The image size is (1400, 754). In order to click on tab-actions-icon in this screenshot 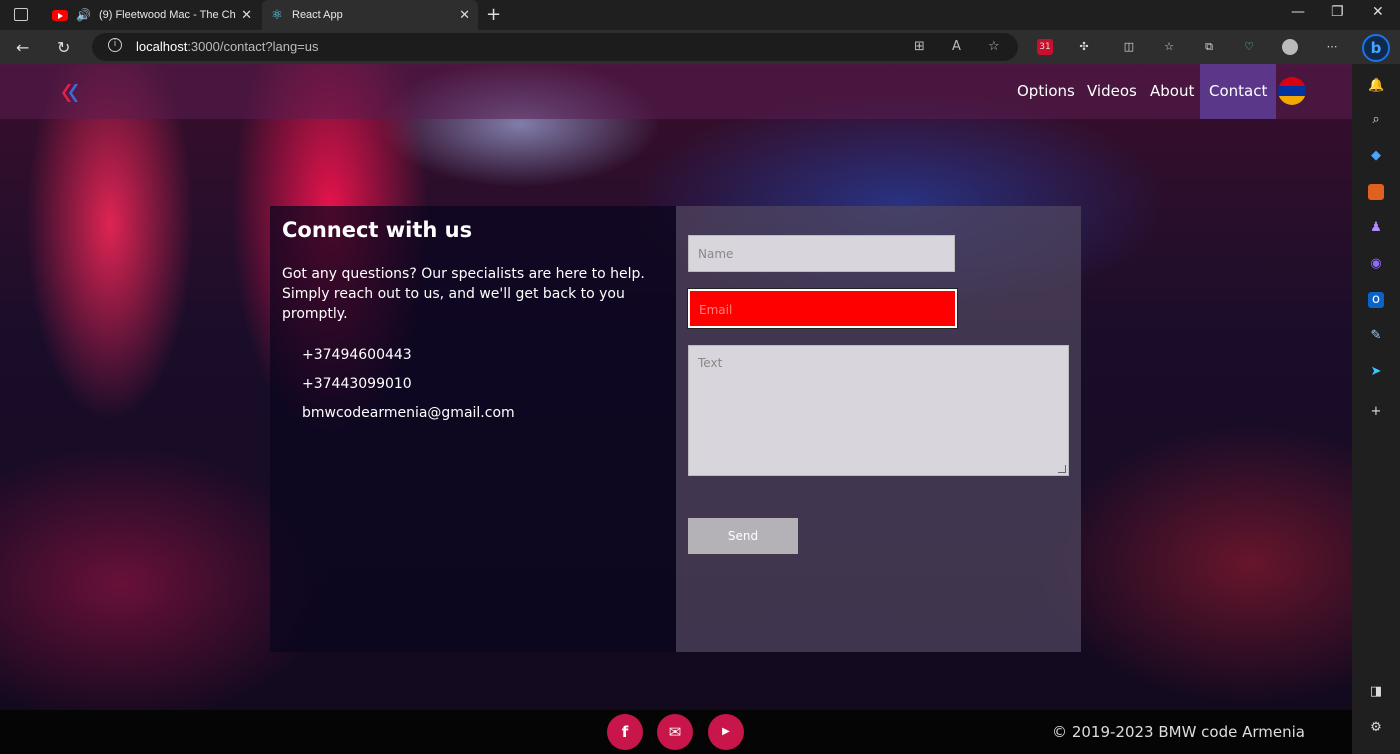, I will do `click(21, 14)`.